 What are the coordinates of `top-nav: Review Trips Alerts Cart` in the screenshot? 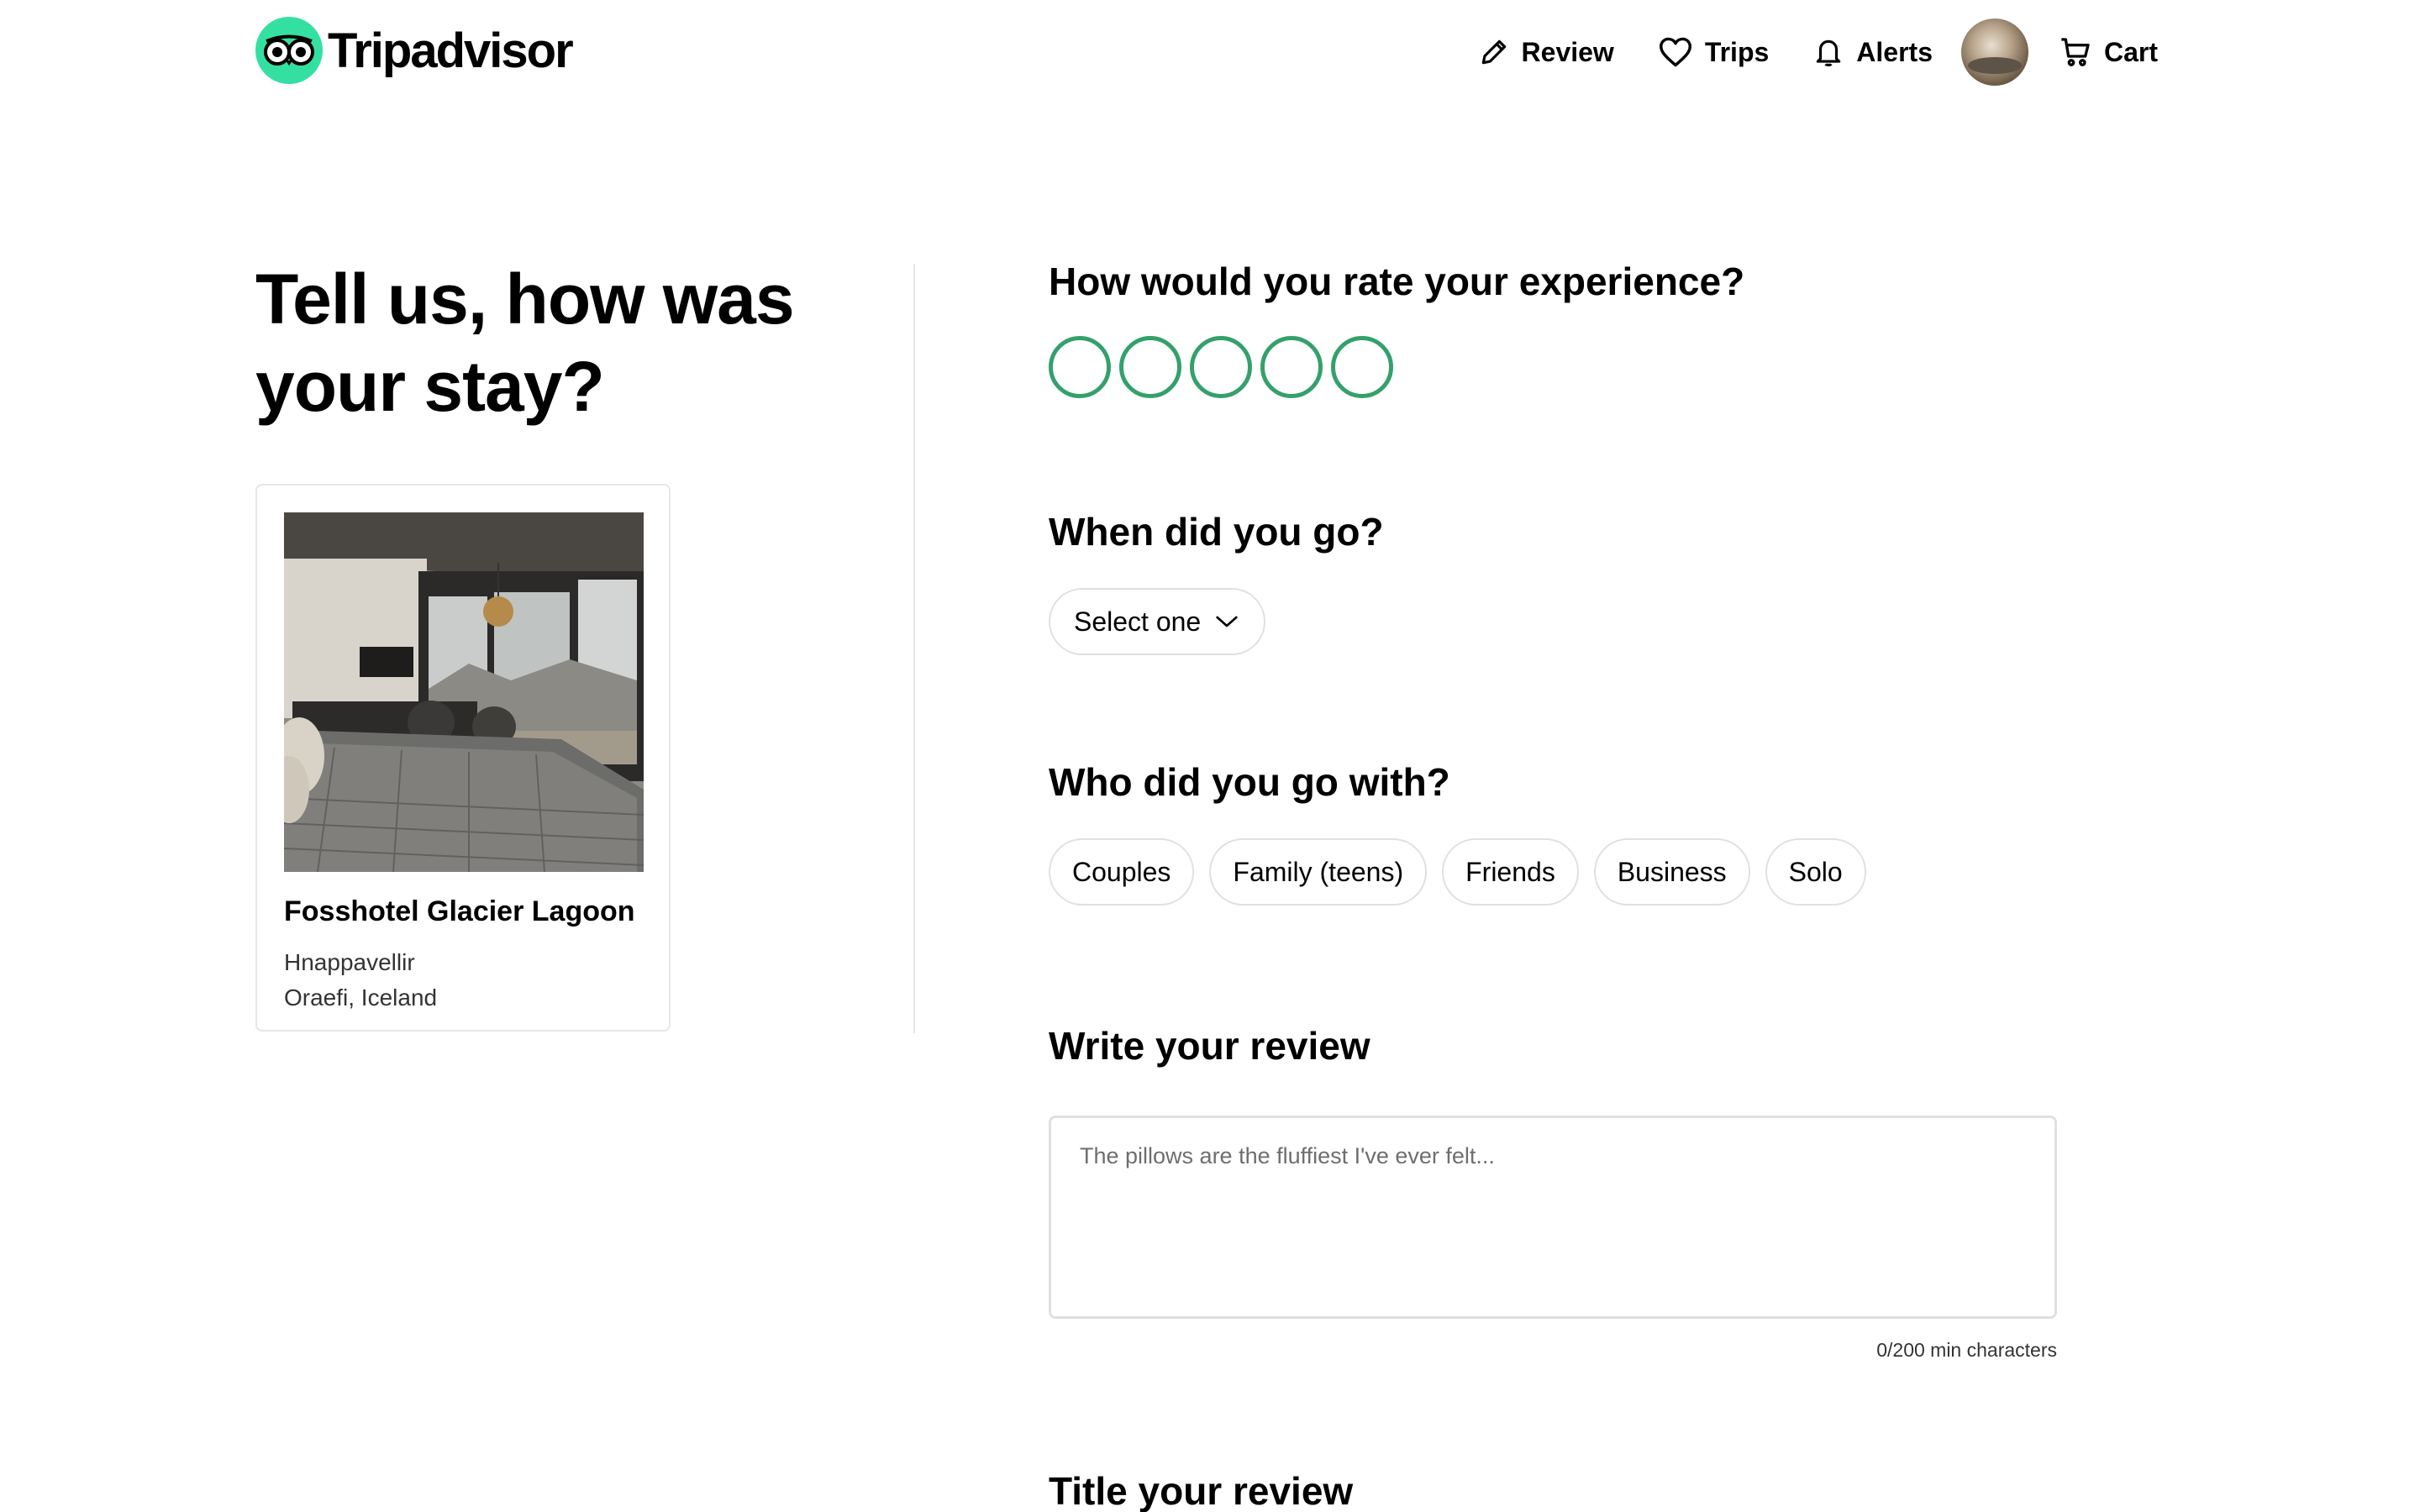 It's located at (1796, 52).